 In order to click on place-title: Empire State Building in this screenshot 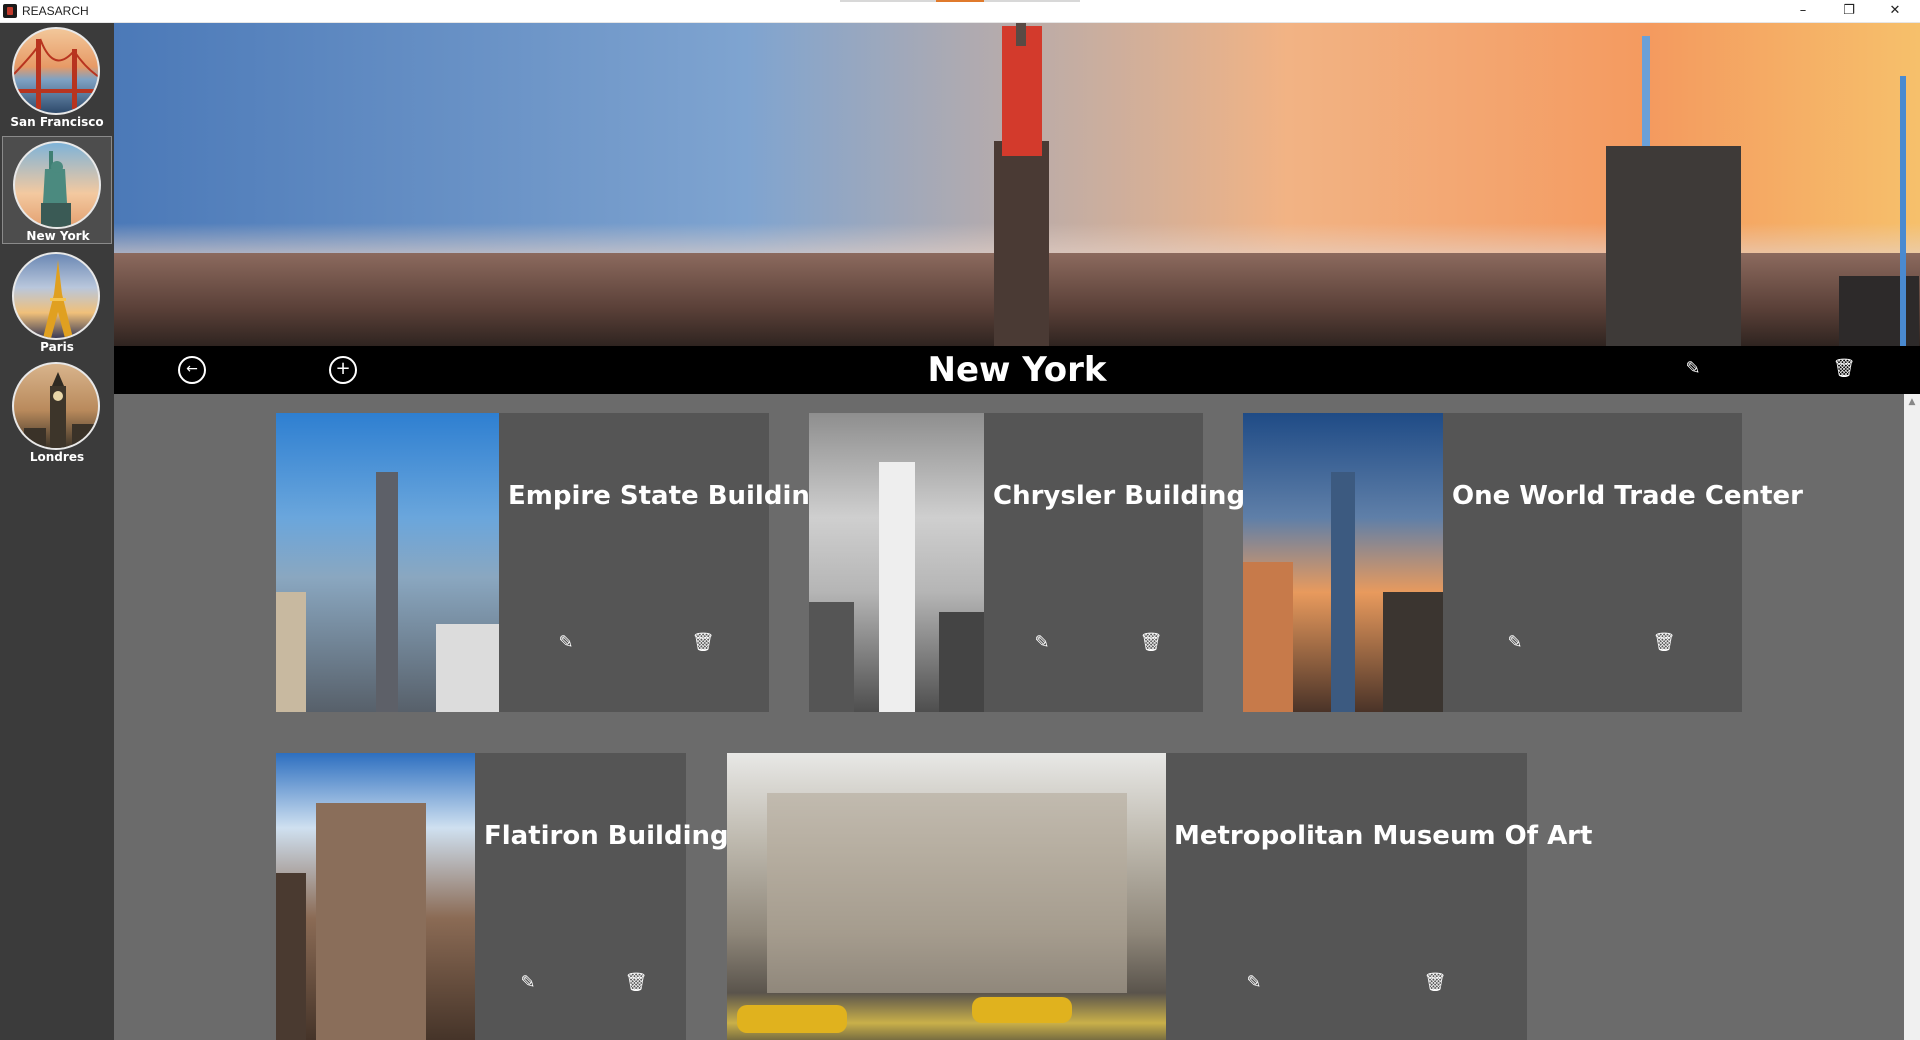, I will do `click(668, 496)`.